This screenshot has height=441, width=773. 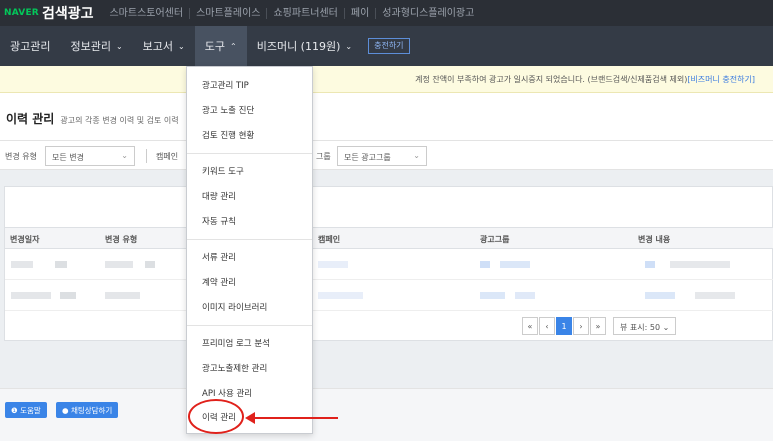 I want to click on nav-bizmoney: 비즈머니 (119원) ⌄, so click(x=304, y=46).